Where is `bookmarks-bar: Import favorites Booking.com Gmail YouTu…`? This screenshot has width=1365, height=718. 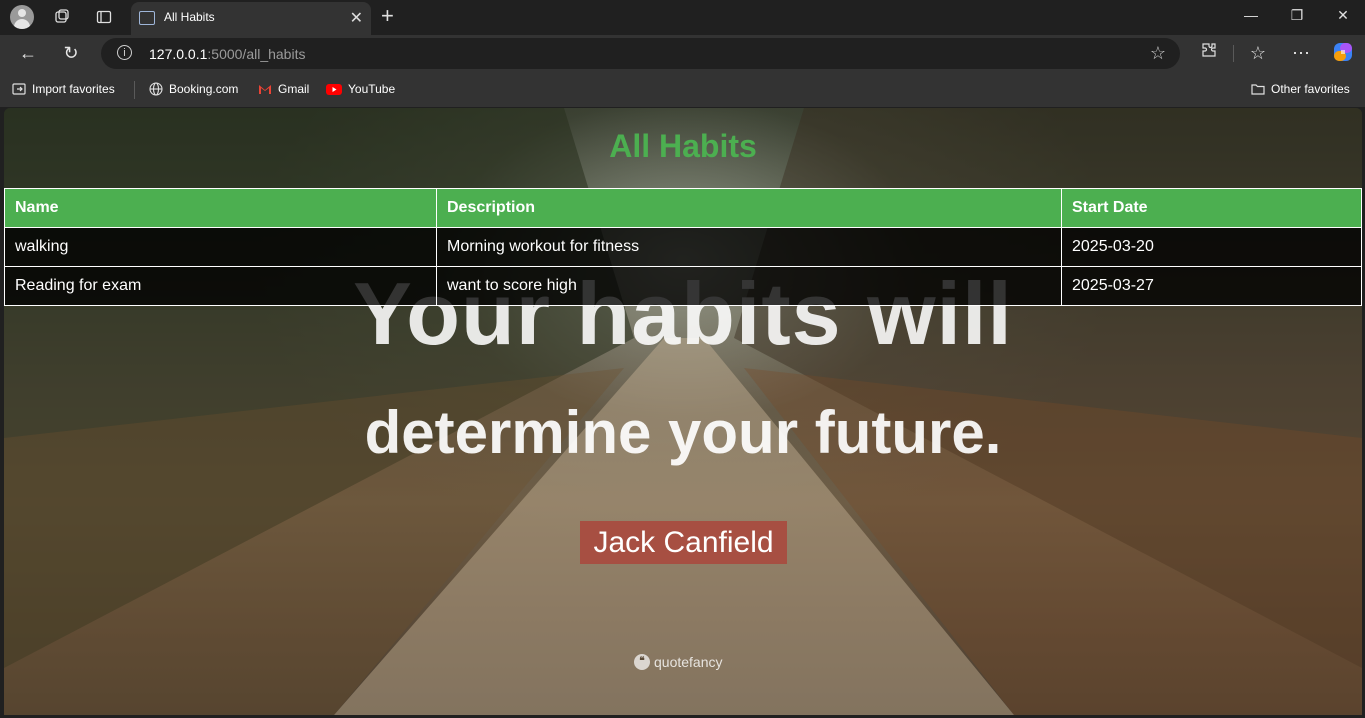
bookmarks-bar: Import favorites Booking.com Gmail YouTu… is located at coordinates (682, 89).